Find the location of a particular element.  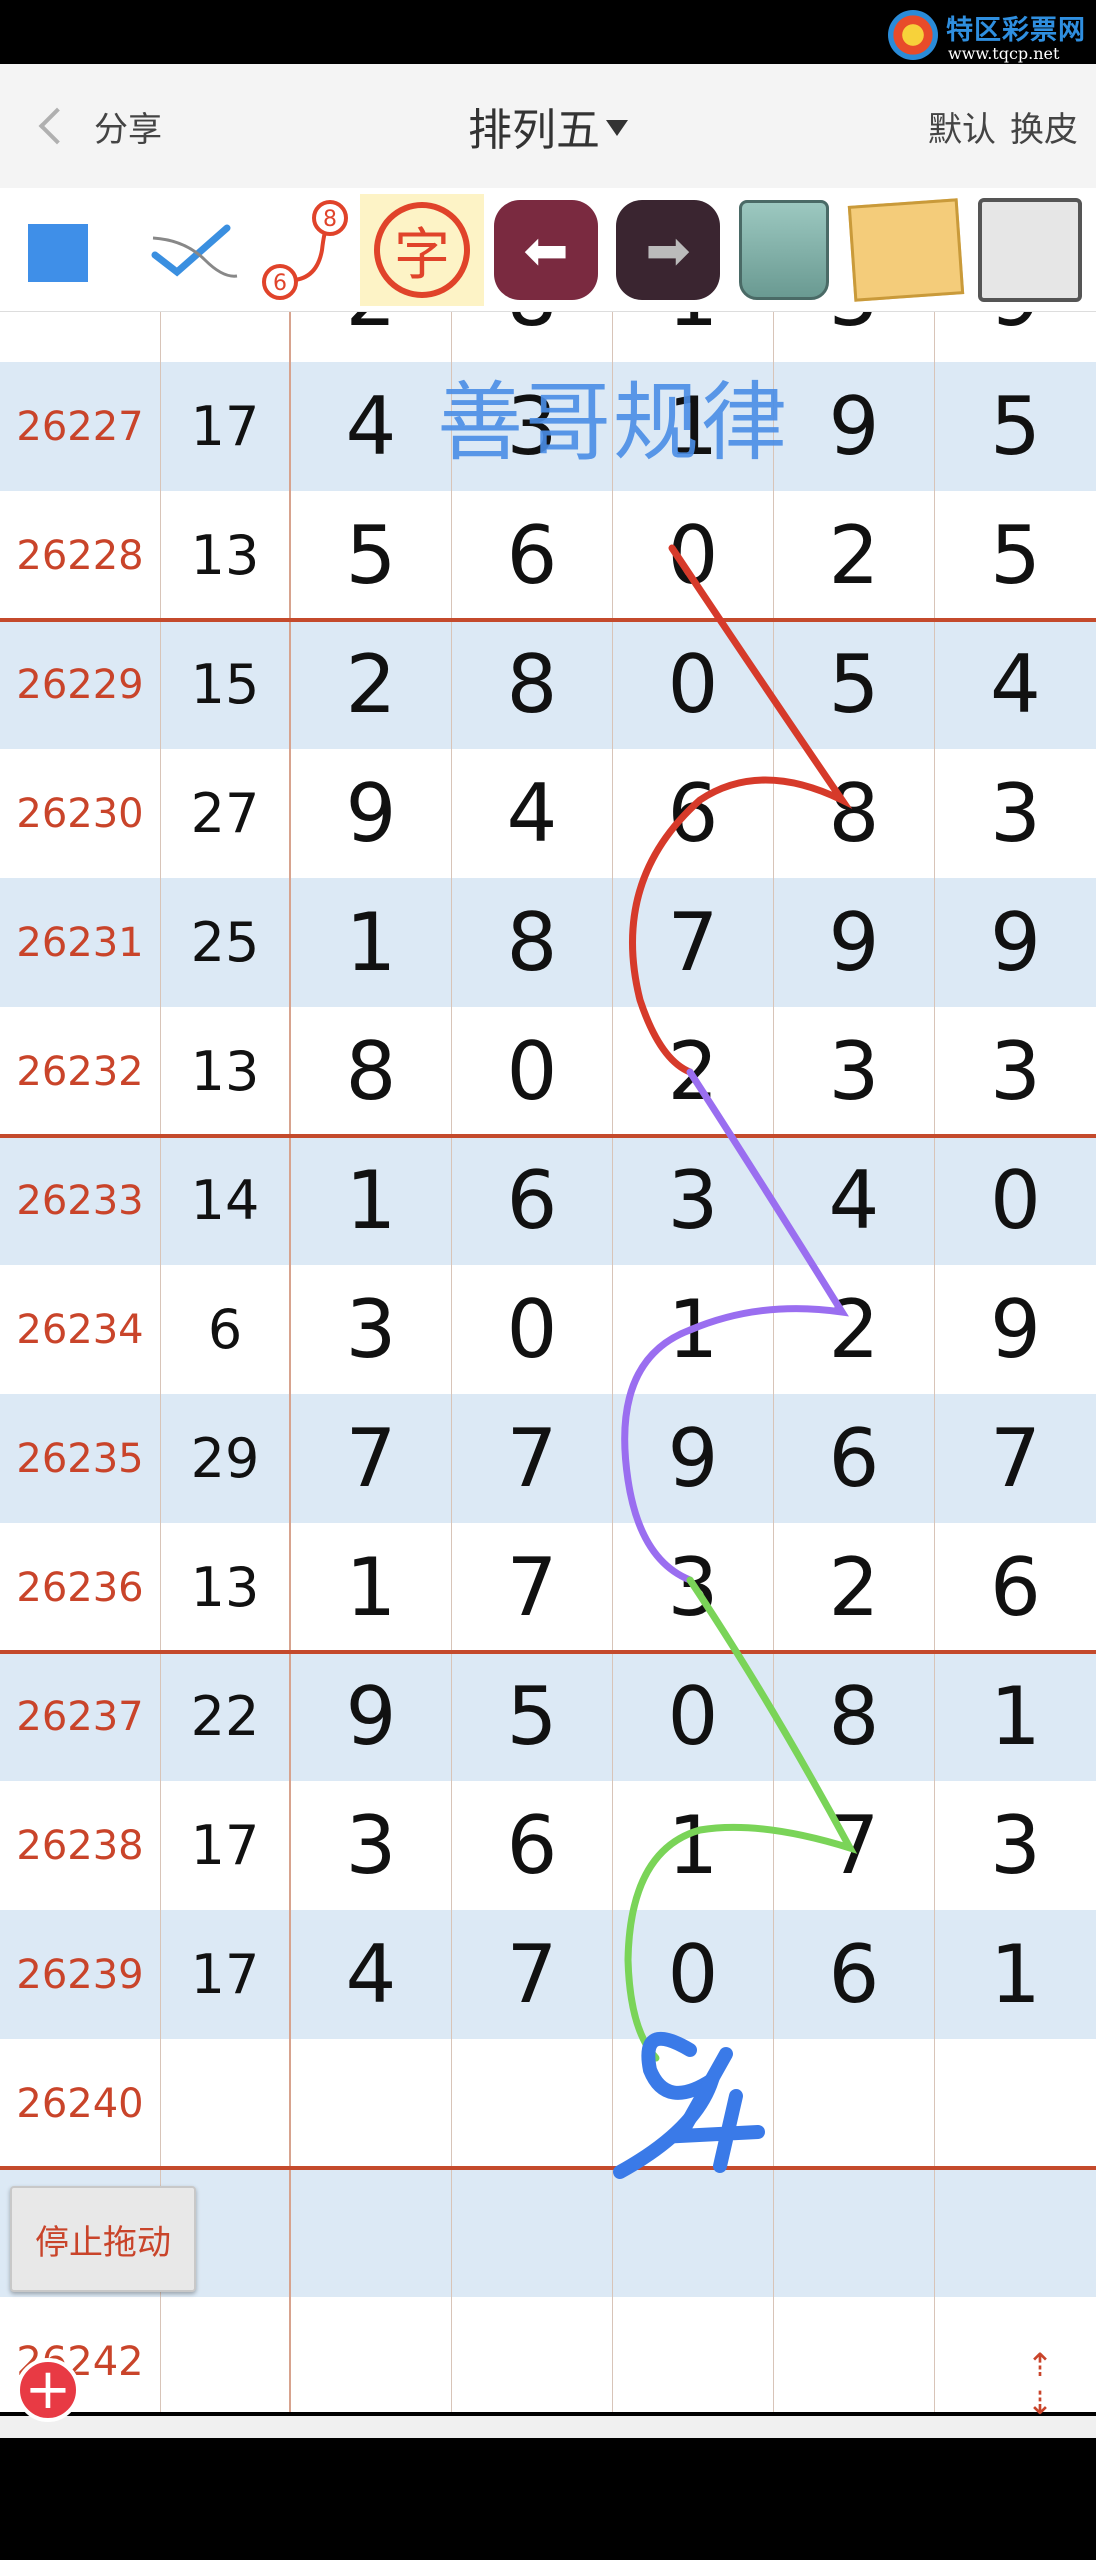

table-row: 26234 6 3 0 1 2 9 is located at coordinates (548, 1329).